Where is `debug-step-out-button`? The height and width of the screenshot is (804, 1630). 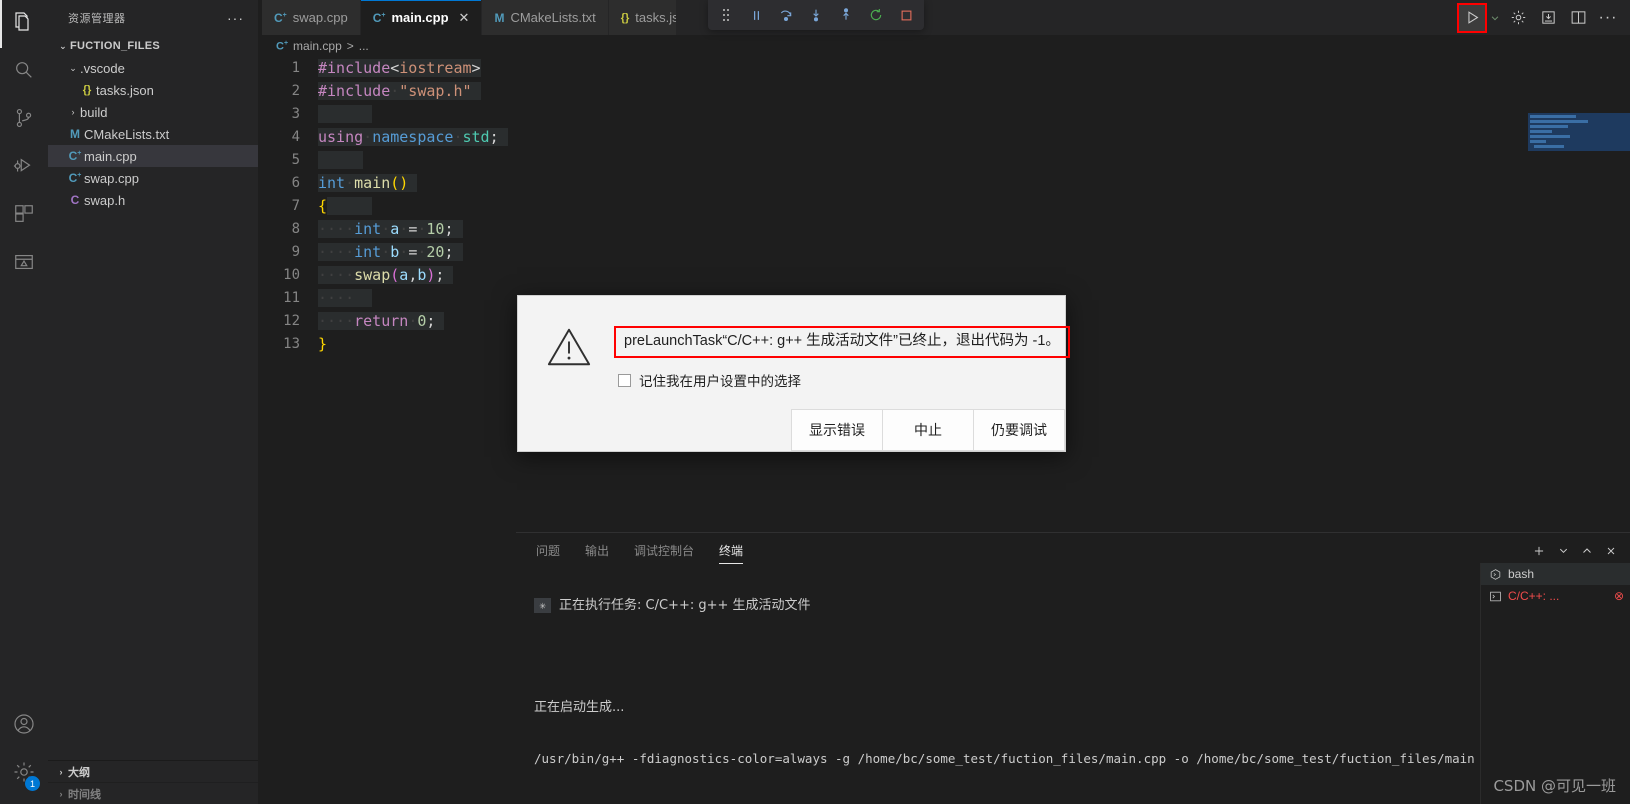
debug-step-out-button is located at coordinates (846, 15).